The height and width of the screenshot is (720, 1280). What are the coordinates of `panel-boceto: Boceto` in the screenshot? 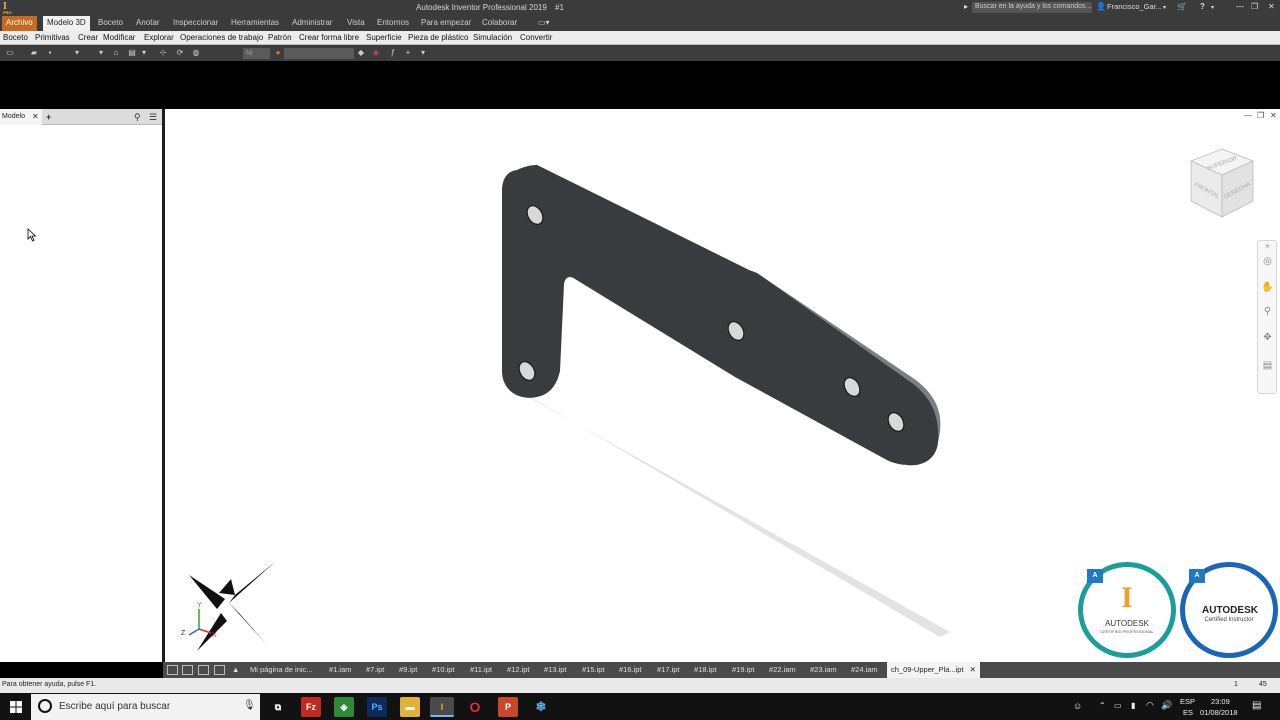 It's located at (15, 37).